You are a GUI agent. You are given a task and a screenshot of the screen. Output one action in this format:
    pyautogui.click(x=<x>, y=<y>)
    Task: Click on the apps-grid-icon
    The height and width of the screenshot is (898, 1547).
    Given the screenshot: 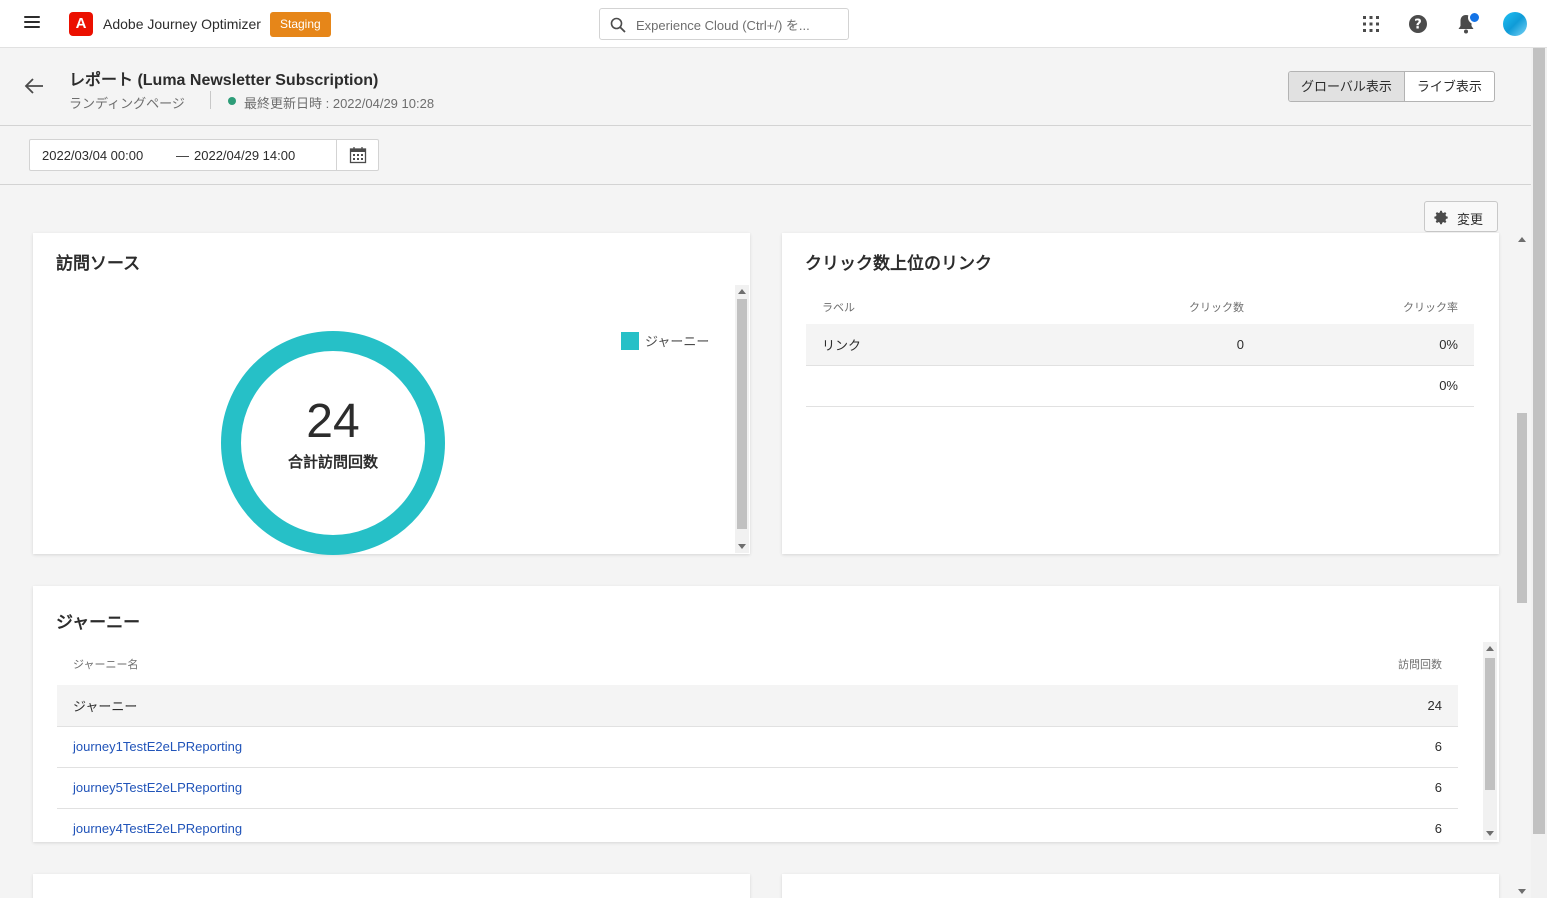 What is the action you would take?
    pyautogui.click(x=1371, y=24)
    